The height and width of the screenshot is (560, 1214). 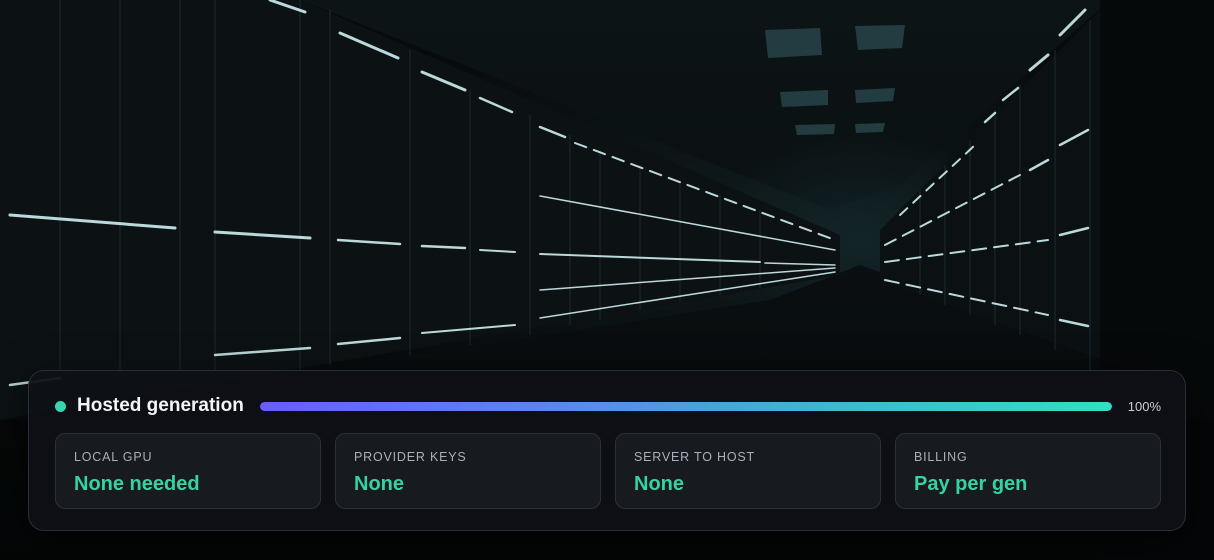 I want to click on status-row: Hosted generation 100%, so click(x=608, y=406).